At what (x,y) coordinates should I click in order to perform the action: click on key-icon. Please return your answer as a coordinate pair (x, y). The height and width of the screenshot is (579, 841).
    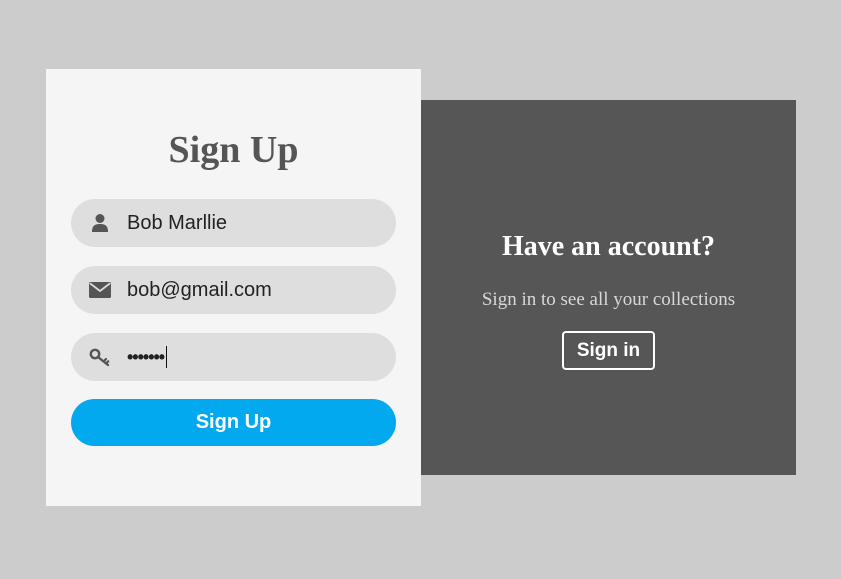
    Looking at the image, I should click on (100, 357).